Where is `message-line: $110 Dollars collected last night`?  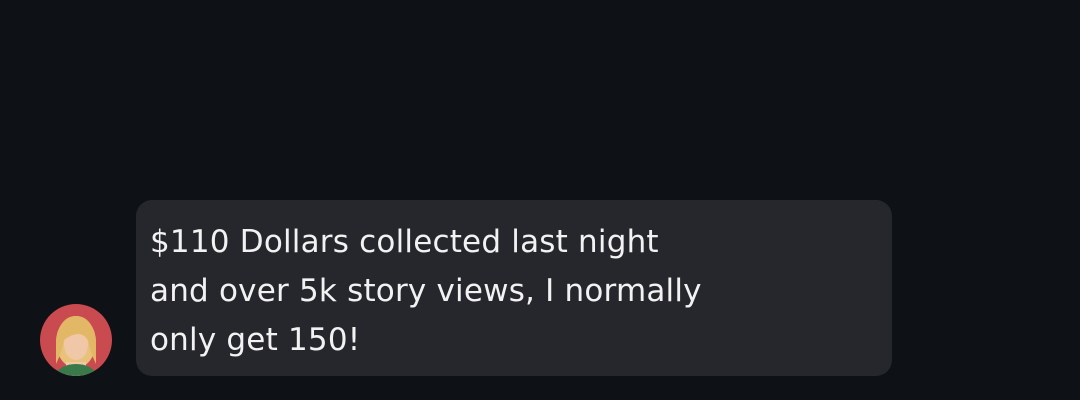 message-line: $110 Dollars collected last night is located at coordinates (404, 242).